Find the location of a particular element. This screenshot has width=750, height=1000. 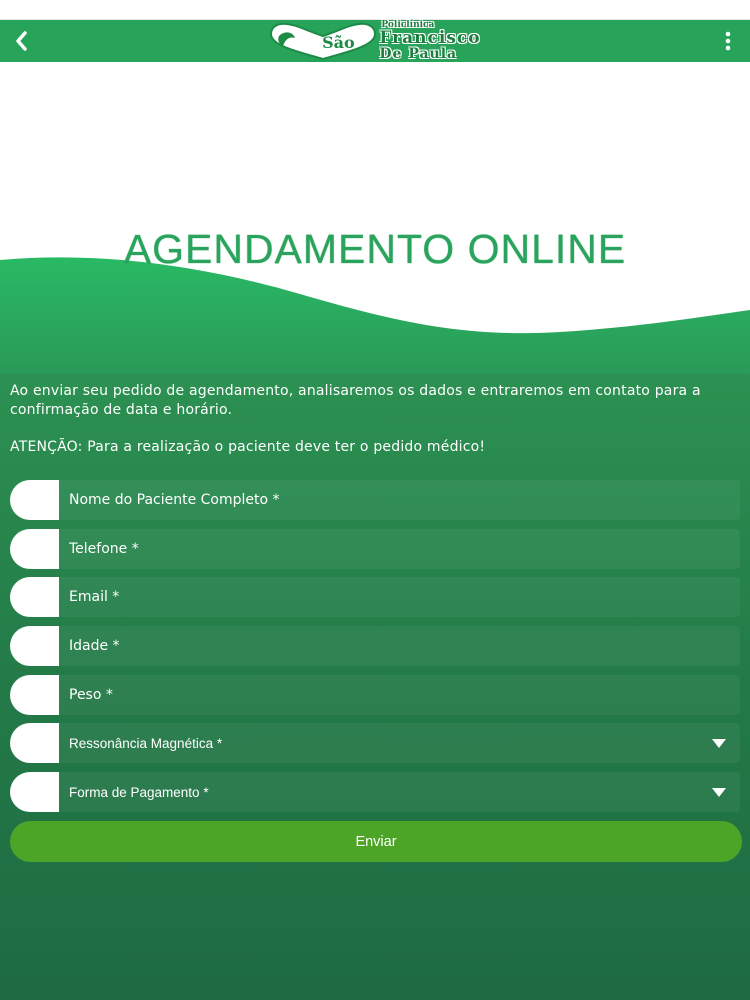

phone-input is located at coordinates (399, 549).